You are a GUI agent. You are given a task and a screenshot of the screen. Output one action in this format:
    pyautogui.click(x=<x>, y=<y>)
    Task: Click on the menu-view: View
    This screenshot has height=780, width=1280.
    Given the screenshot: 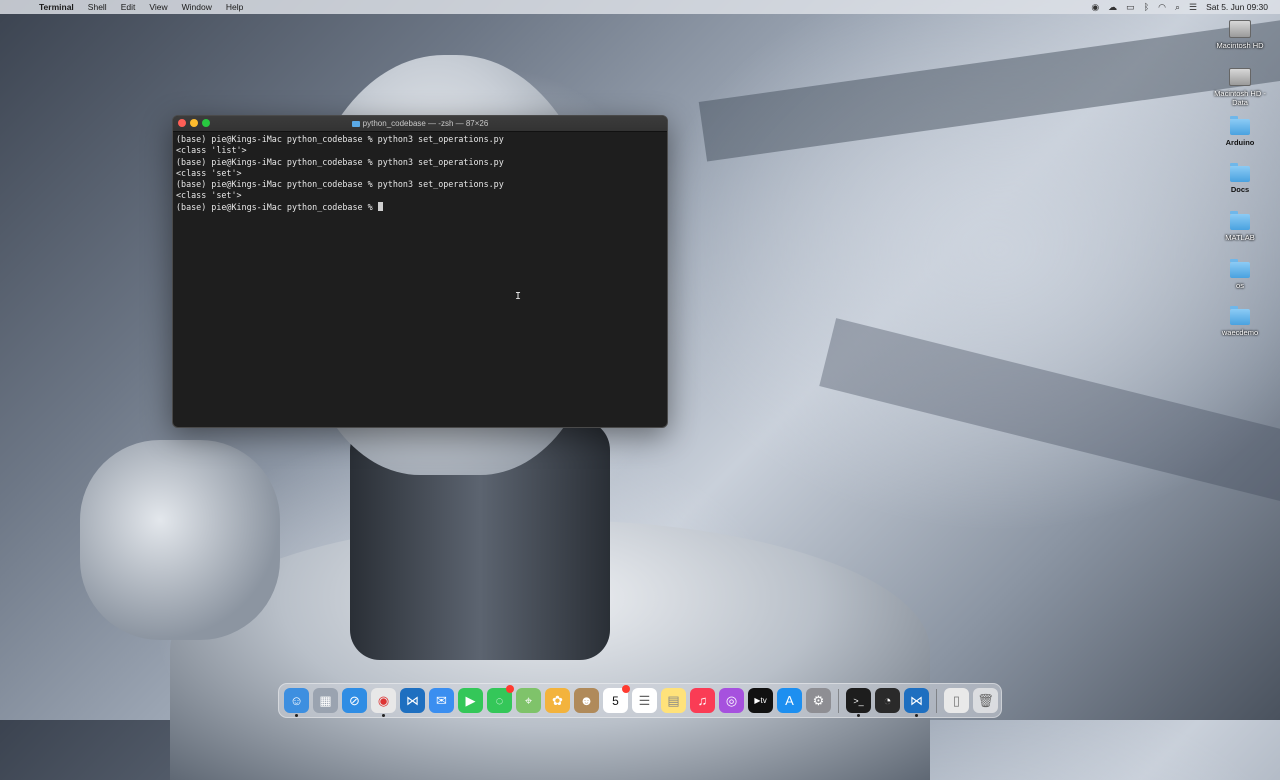 What is the action you would take?
    pyautogui.click(x=158, y=7)
    